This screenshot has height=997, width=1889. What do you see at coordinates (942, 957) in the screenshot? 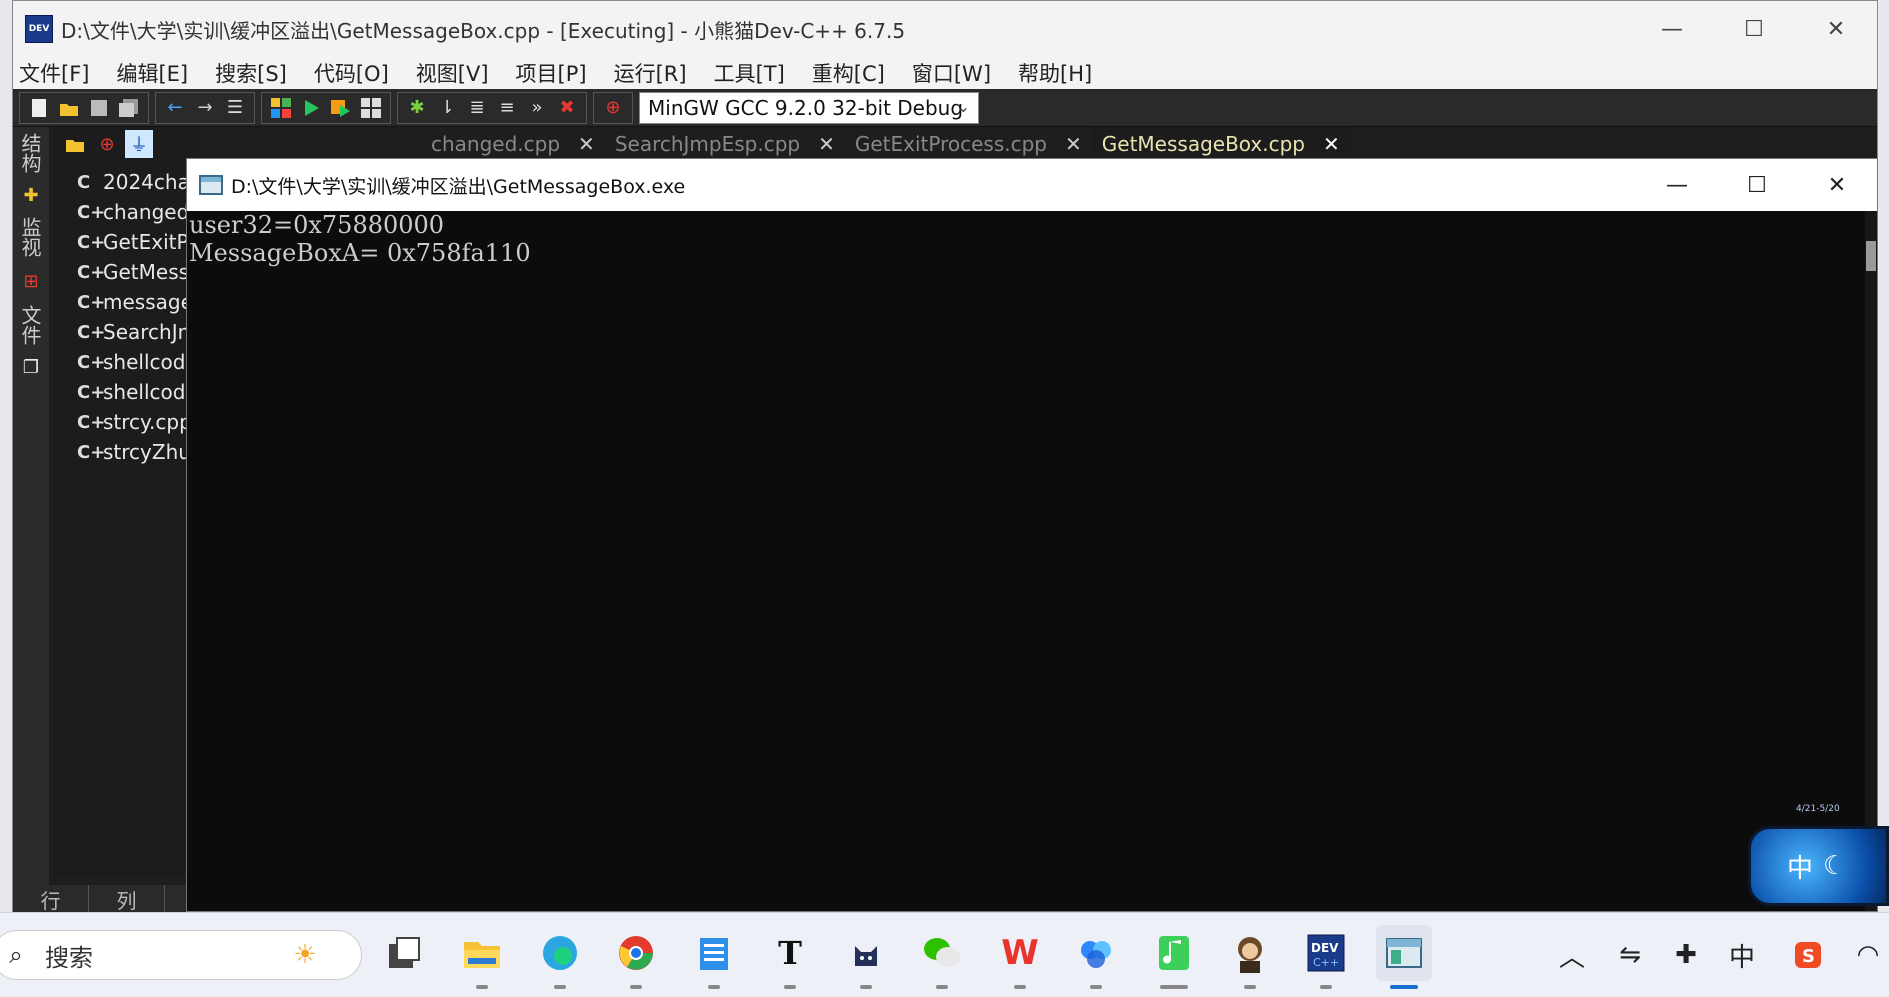
I see `wechat-icon` at bounding box center [942, 957].